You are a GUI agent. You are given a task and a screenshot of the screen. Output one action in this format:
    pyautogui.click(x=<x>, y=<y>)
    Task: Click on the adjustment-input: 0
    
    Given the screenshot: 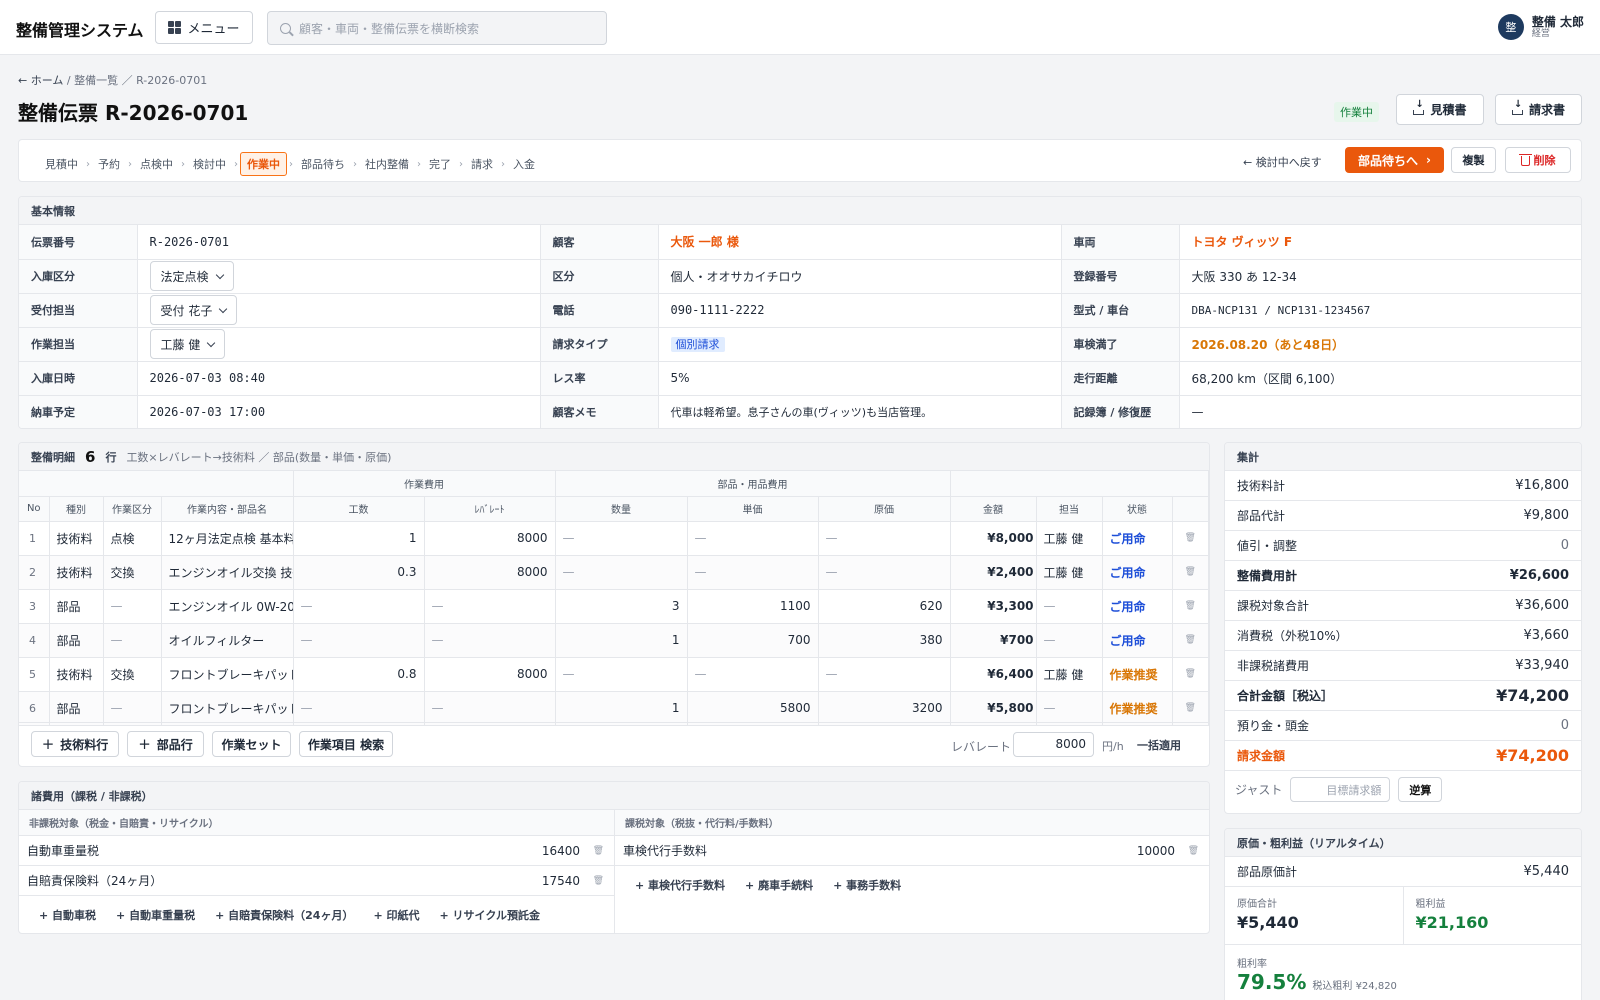 What is the action you would take?
    pyautogui.click(x=1565, y=545)
    